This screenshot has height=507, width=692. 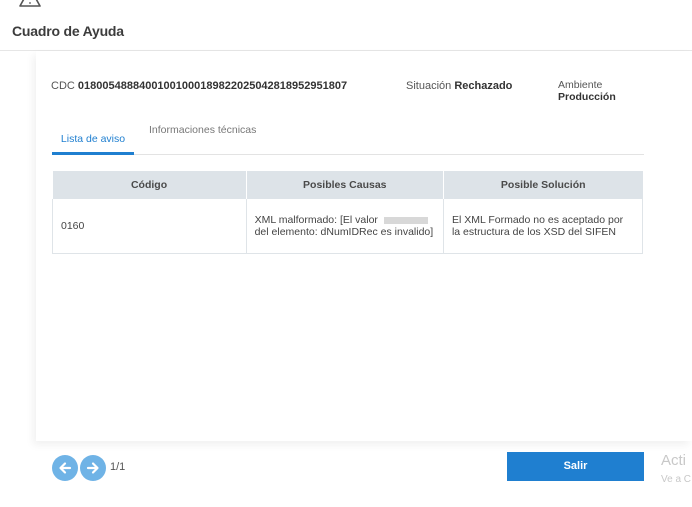 I want to click on next-page-button, so click(x=93, y=468).